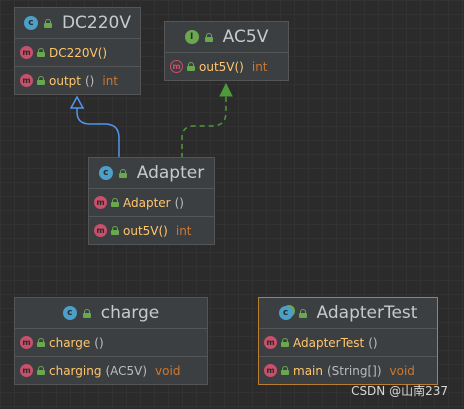  What do you see at coordinates (226, 89) in the screenshot?
I see `implements-arrowhead` at bounding box center [226, 89].